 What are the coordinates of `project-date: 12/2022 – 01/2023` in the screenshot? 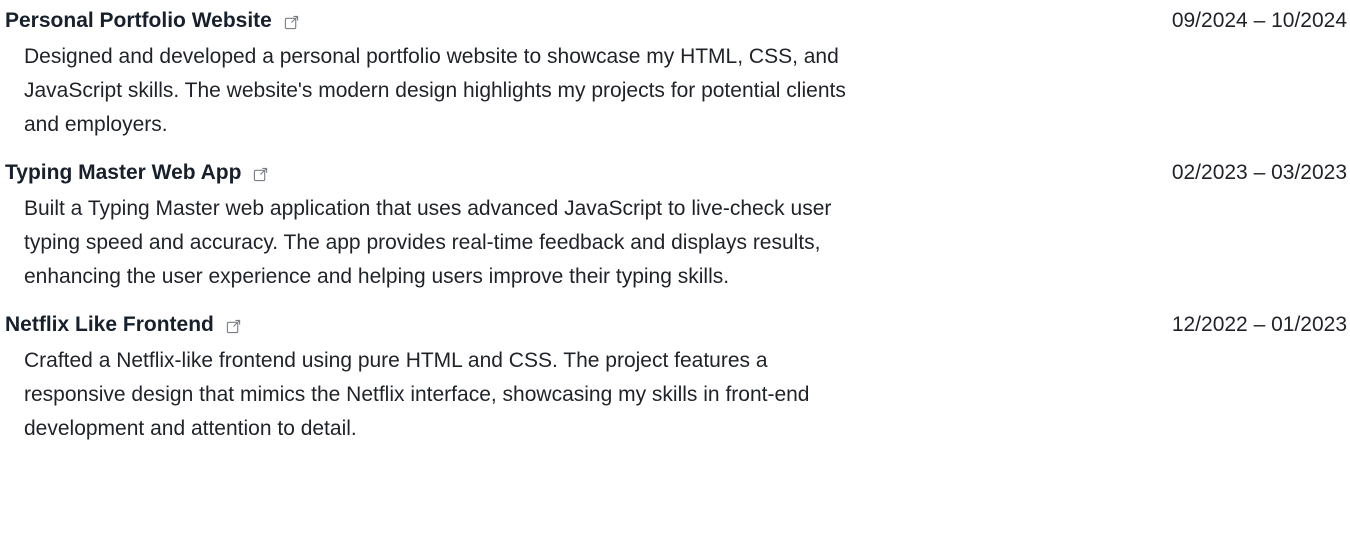 It's located at (1259, 324).